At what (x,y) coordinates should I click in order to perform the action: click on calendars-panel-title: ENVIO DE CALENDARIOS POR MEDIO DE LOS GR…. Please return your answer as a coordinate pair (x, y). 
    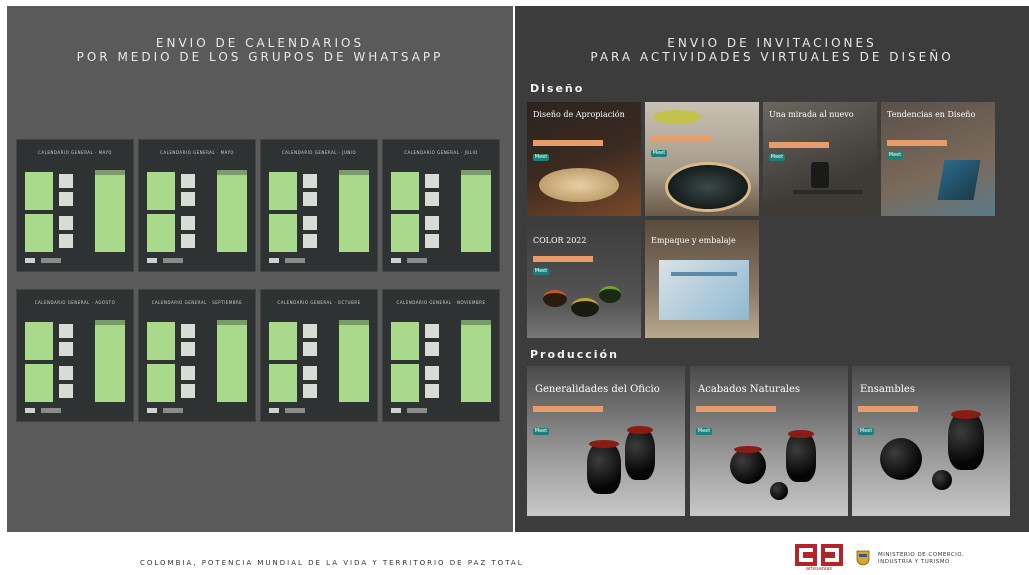
    Looking at the image, I should click on (260, 50).